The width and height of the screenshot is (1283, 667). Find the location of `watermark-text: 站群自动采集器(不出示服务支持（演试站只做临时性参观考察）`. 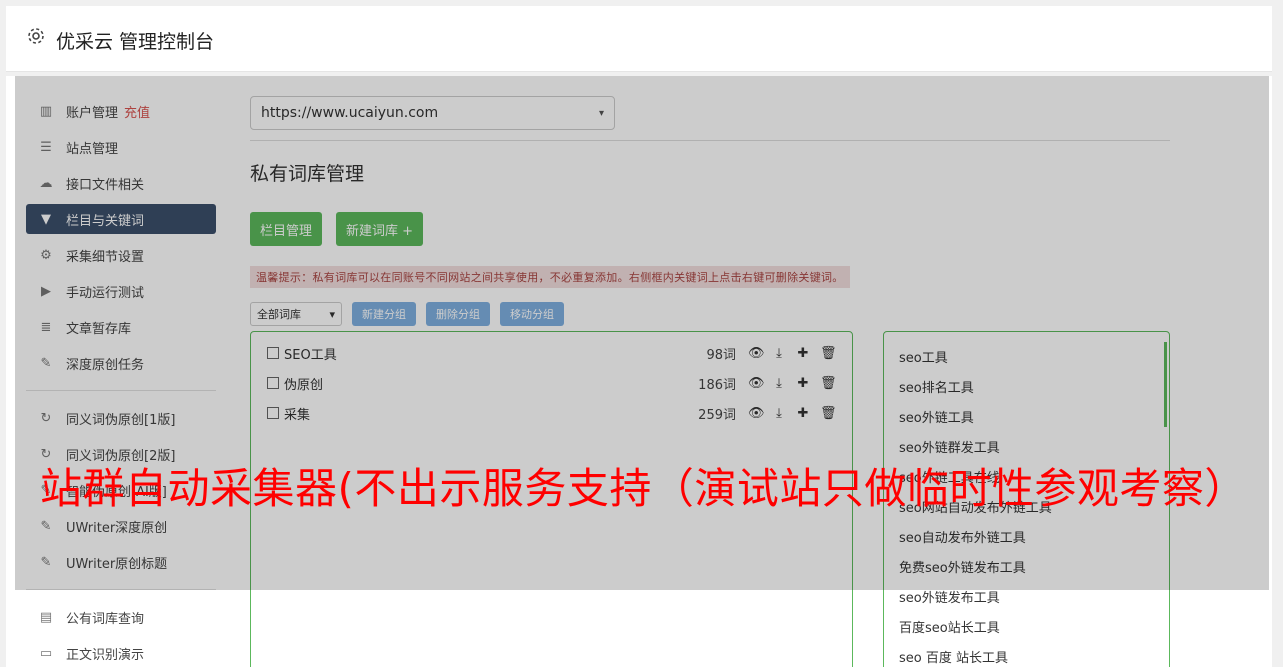

watermark-text: 站群自动采集器(不出示服务支持（演试站只做临时性参观考察） is located at coordinates (643, 488).